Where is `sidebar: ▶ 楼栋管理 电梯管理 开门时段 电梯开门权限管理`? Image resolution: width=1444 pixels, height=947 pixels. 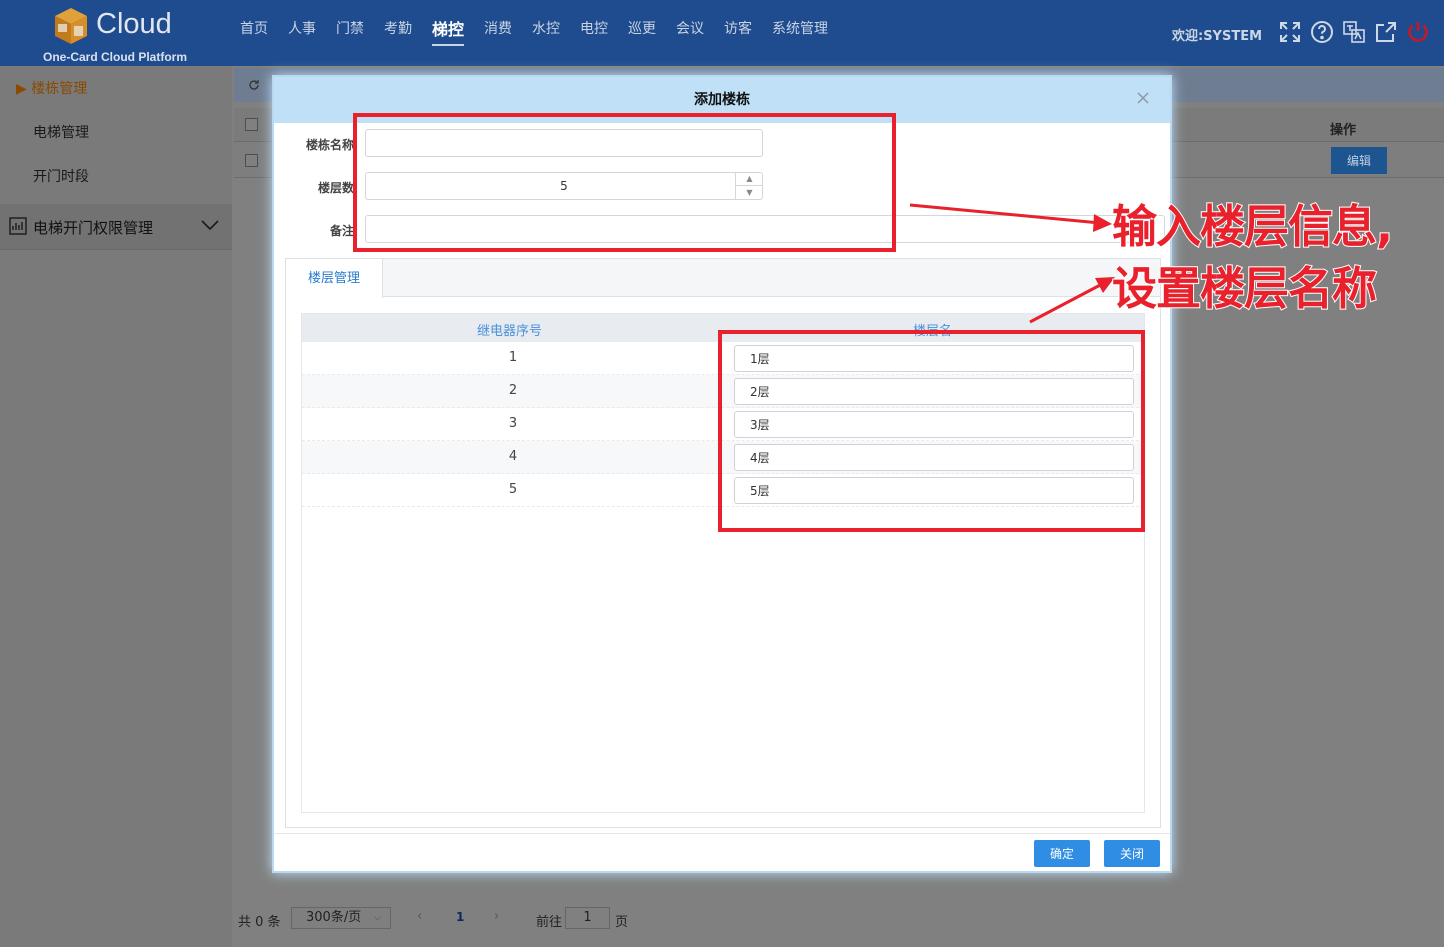 sidebar: ▶ 楼栋管理 电梯管理 开门时段 电梯开门权限管理 is located at coordinates (116, 506).